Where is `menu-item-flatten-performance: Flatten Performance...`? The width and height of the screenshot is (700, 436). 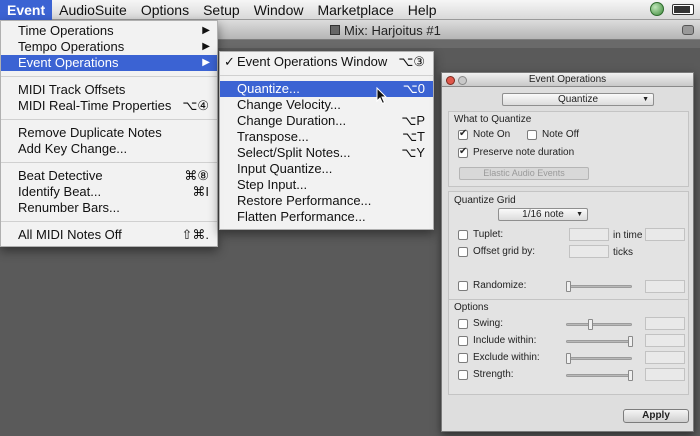 menu-item-flatten-performance: Flatten Performance... is located at coordinates (326, 217).